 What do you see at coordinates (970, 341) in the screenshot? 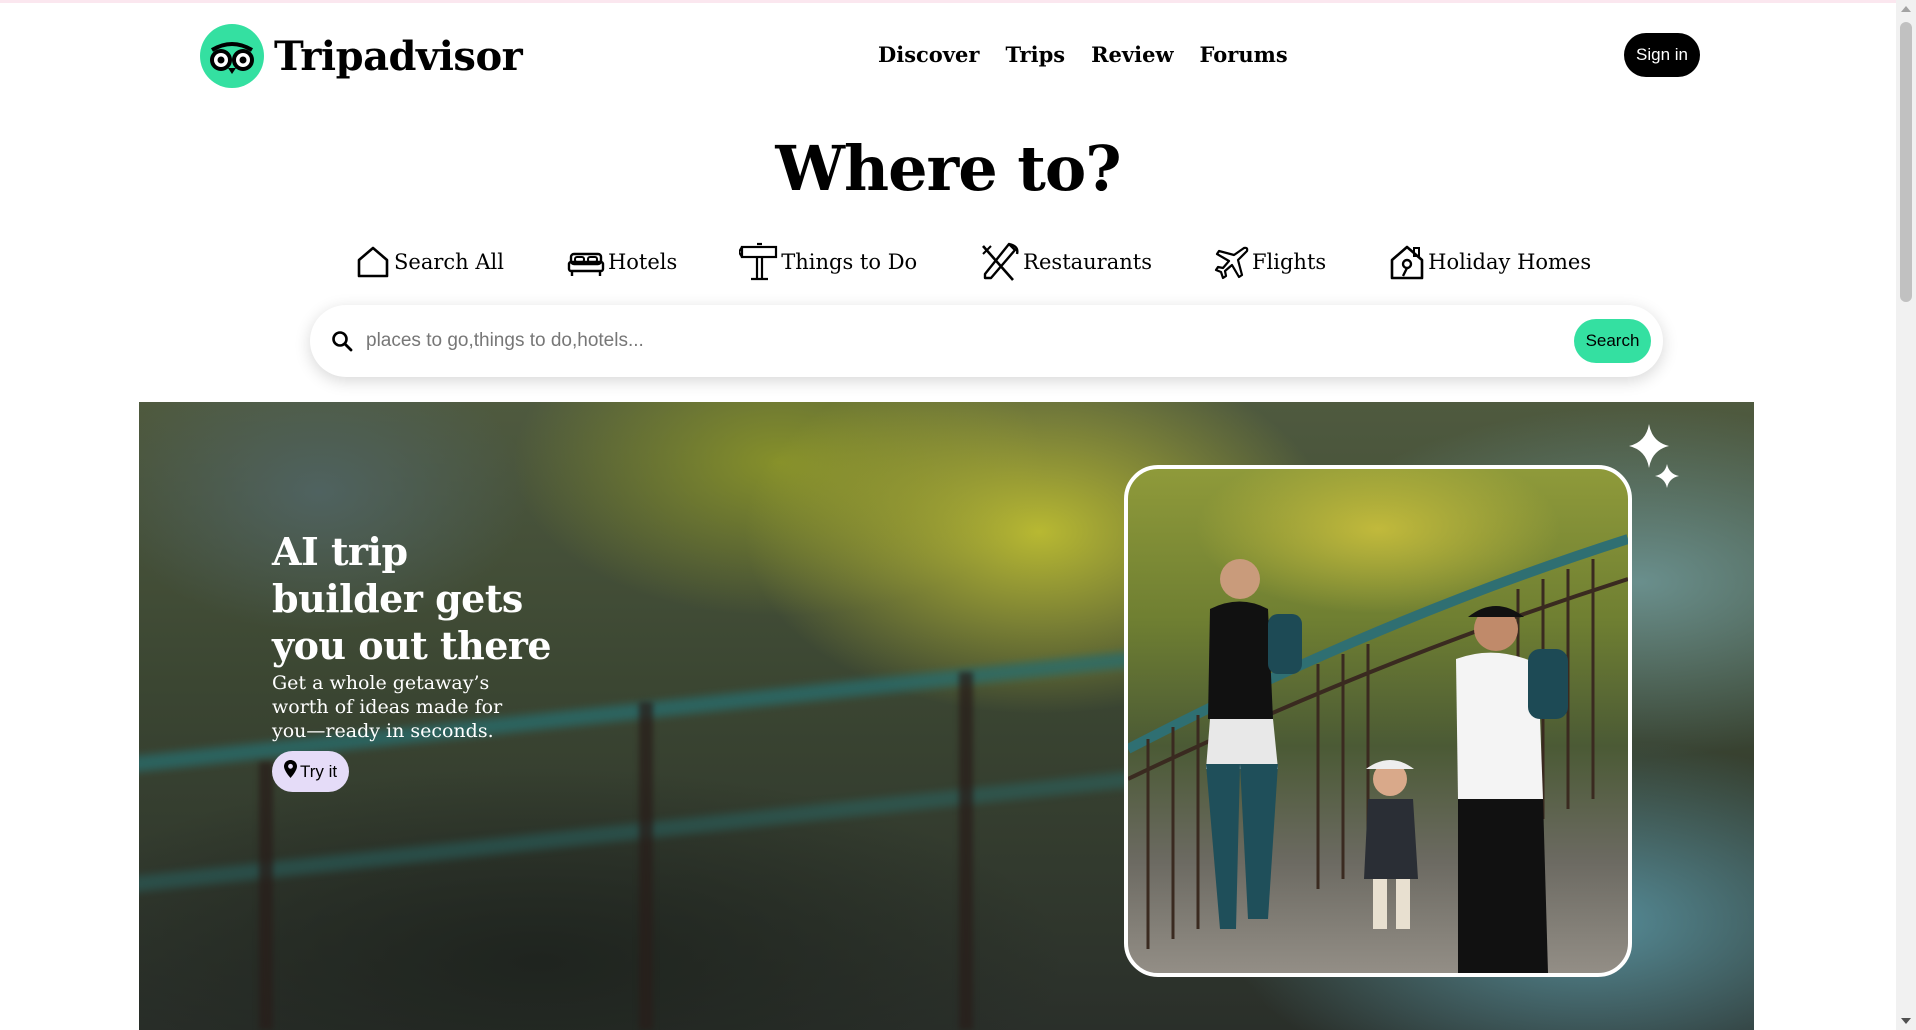
I see `search-input` at bounding box center [970, 341].